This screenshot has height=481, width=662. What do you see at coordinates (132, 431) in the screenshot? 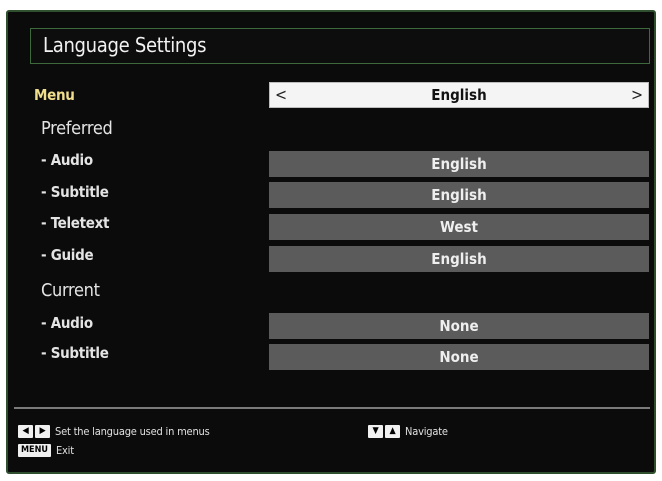
I see `left-right-hint-text: Set the language used in menus` at bounding box center [132, 431].